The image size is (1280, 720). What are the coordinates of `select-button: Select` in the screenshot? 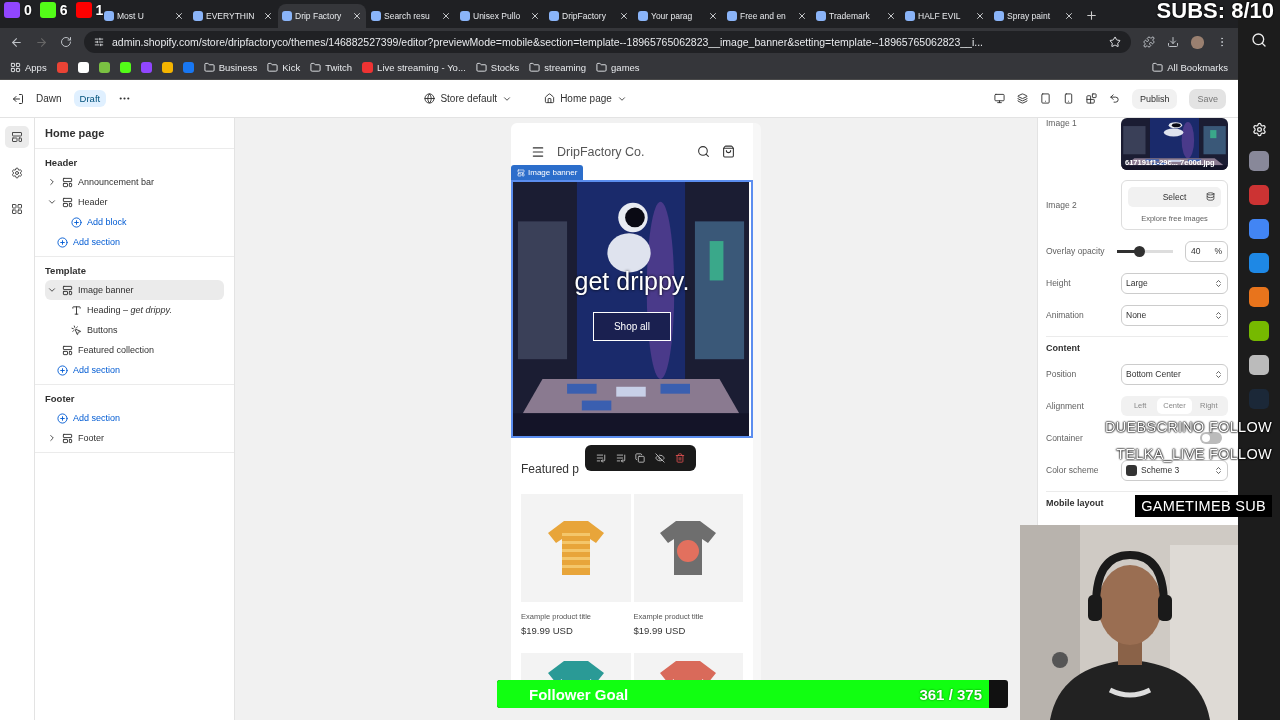 It's located at (1174, 197).